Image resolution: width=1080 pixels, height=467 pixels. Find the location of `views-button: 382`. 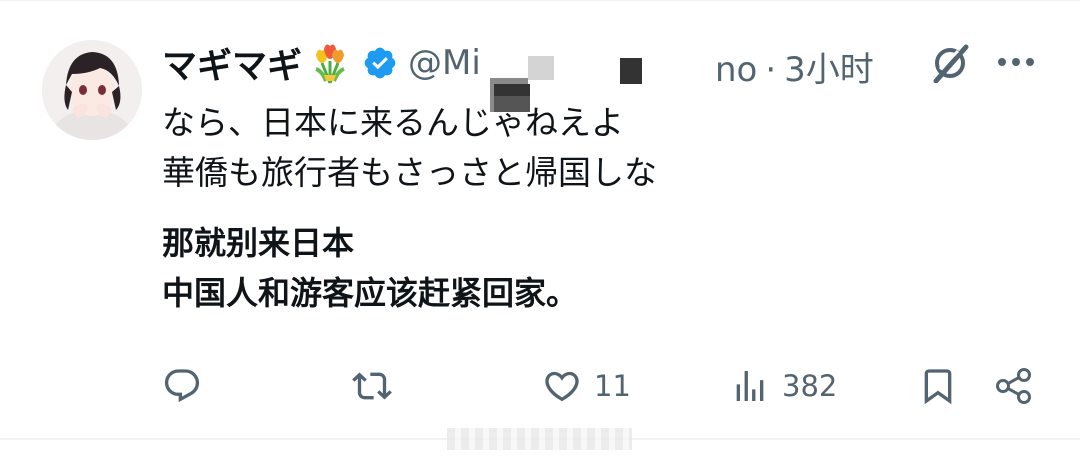

views-button: 382 is located at coordinates (783, 386).